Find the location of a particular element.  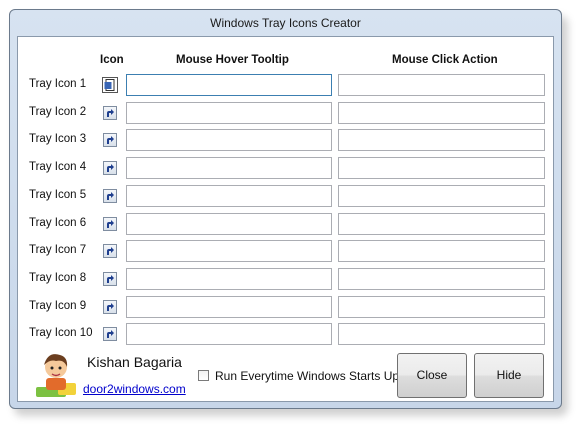

startup-option: Run Everytime Windows Starts Up is located at coordinates (298, 375).